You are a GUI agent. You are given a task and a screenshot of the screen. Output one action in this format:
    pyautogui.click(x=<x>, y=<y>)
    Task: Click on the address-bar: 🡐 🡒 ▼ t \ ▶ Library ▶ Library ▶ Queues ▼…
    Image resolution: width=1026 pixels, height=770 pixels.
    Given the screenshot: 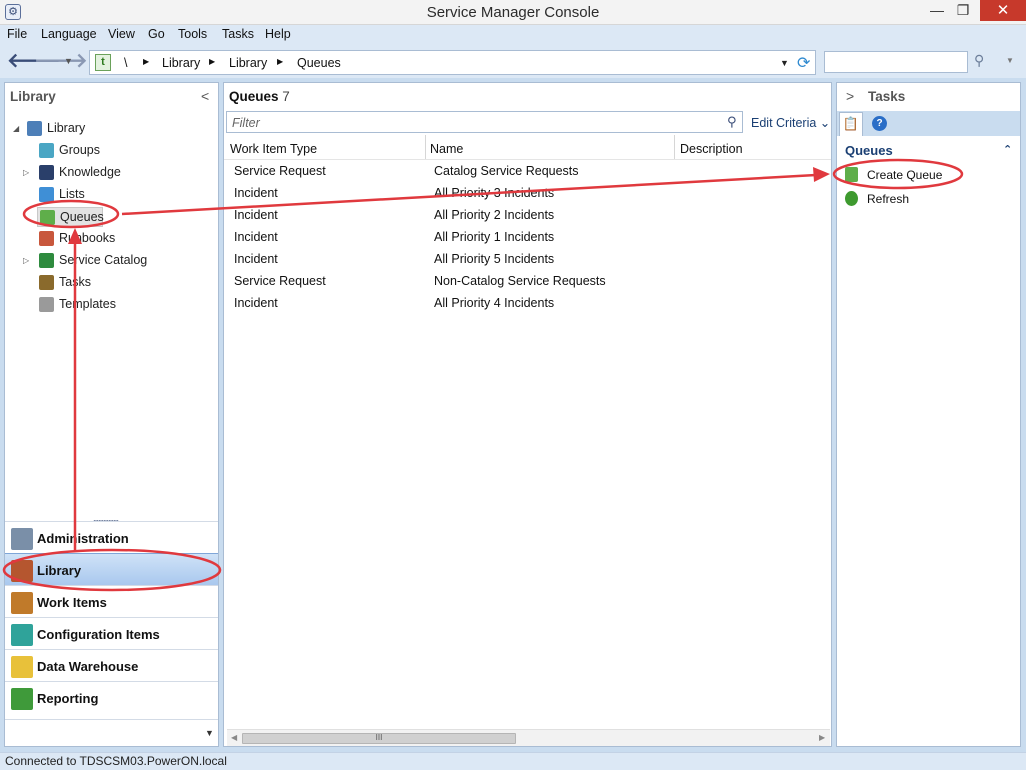 What is the action you would take?
    pyautogui.click(x=513, y=62)
    